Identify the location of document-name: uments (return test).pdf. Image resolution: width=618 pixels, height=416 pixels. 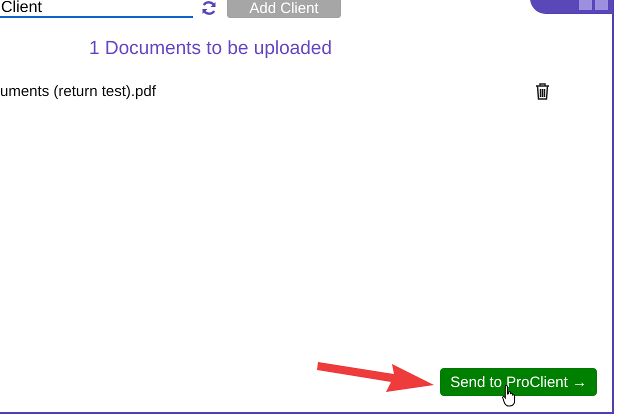
(78, 91).